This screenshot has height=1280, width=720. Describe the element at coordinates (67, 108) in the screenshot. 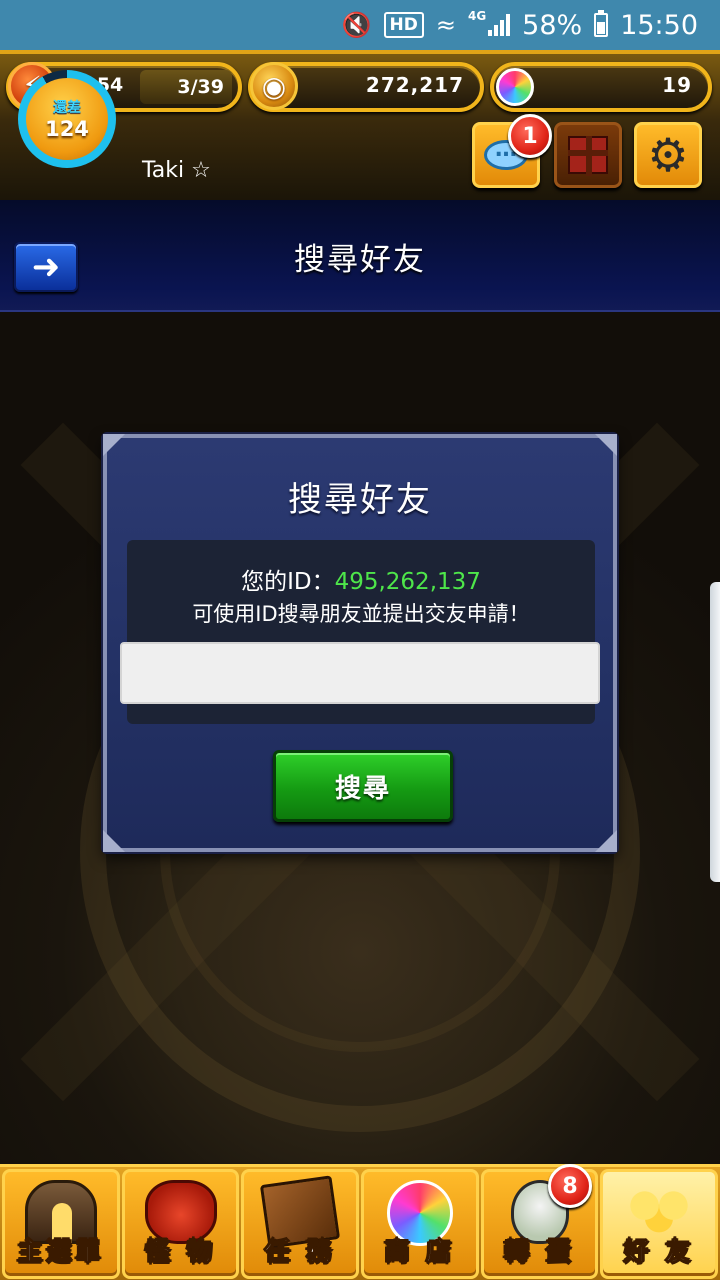

I see `rank-label: 還差` at that location.